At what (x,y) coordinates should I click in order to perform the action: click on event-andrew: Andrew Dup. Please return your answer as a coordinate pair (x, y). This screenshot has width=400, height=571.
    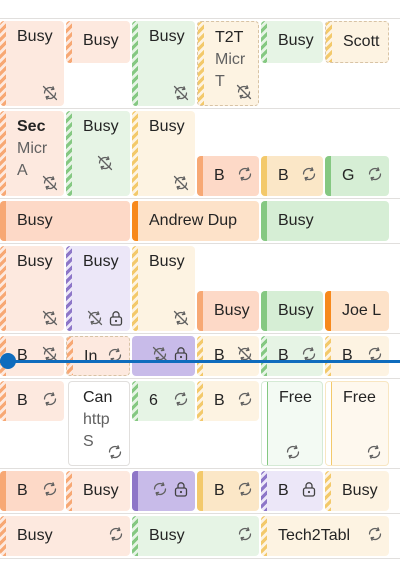
    Looking at the image, I should click on (195, 221).